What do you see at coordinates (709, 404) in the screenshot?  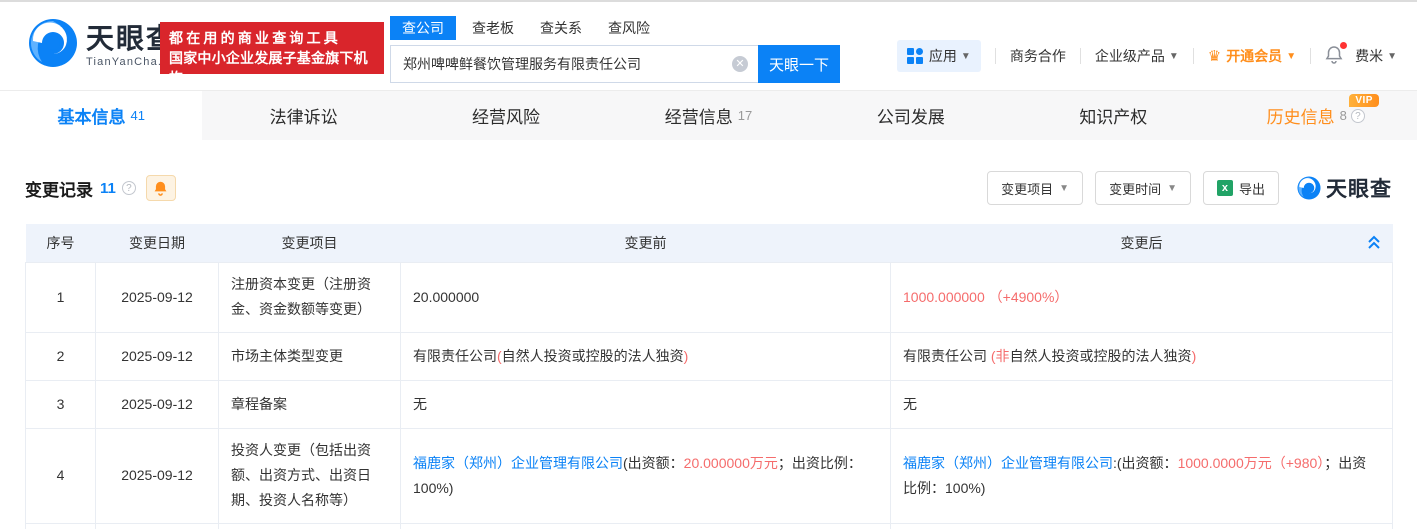 I see `table-row: 3 2025-09-12 章程备案无无` at bounding box center [709, 404].